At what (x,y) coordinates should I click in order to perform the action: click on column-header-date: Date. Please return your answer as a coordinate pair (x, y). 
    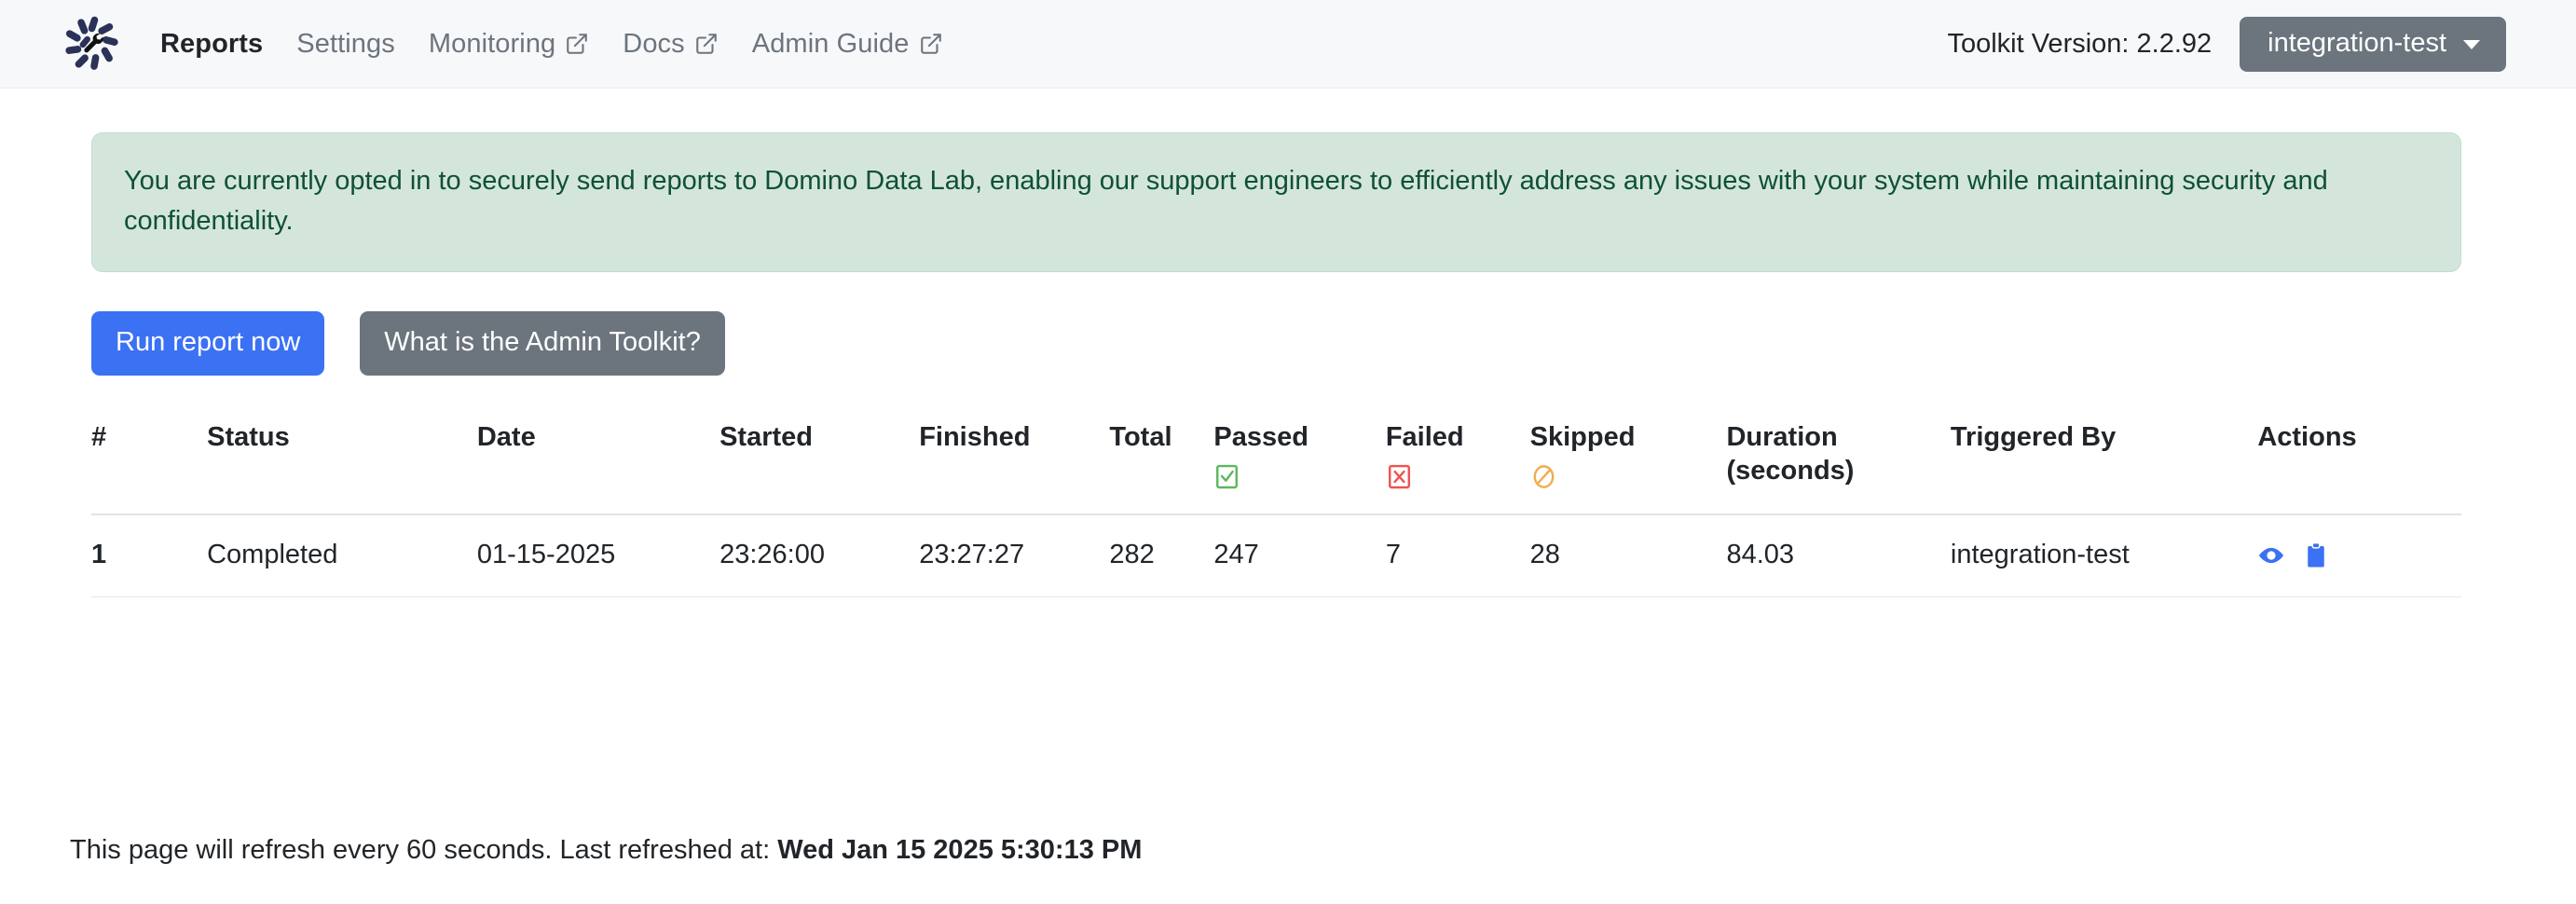
    Looking at the image, I should click on (535, 467).